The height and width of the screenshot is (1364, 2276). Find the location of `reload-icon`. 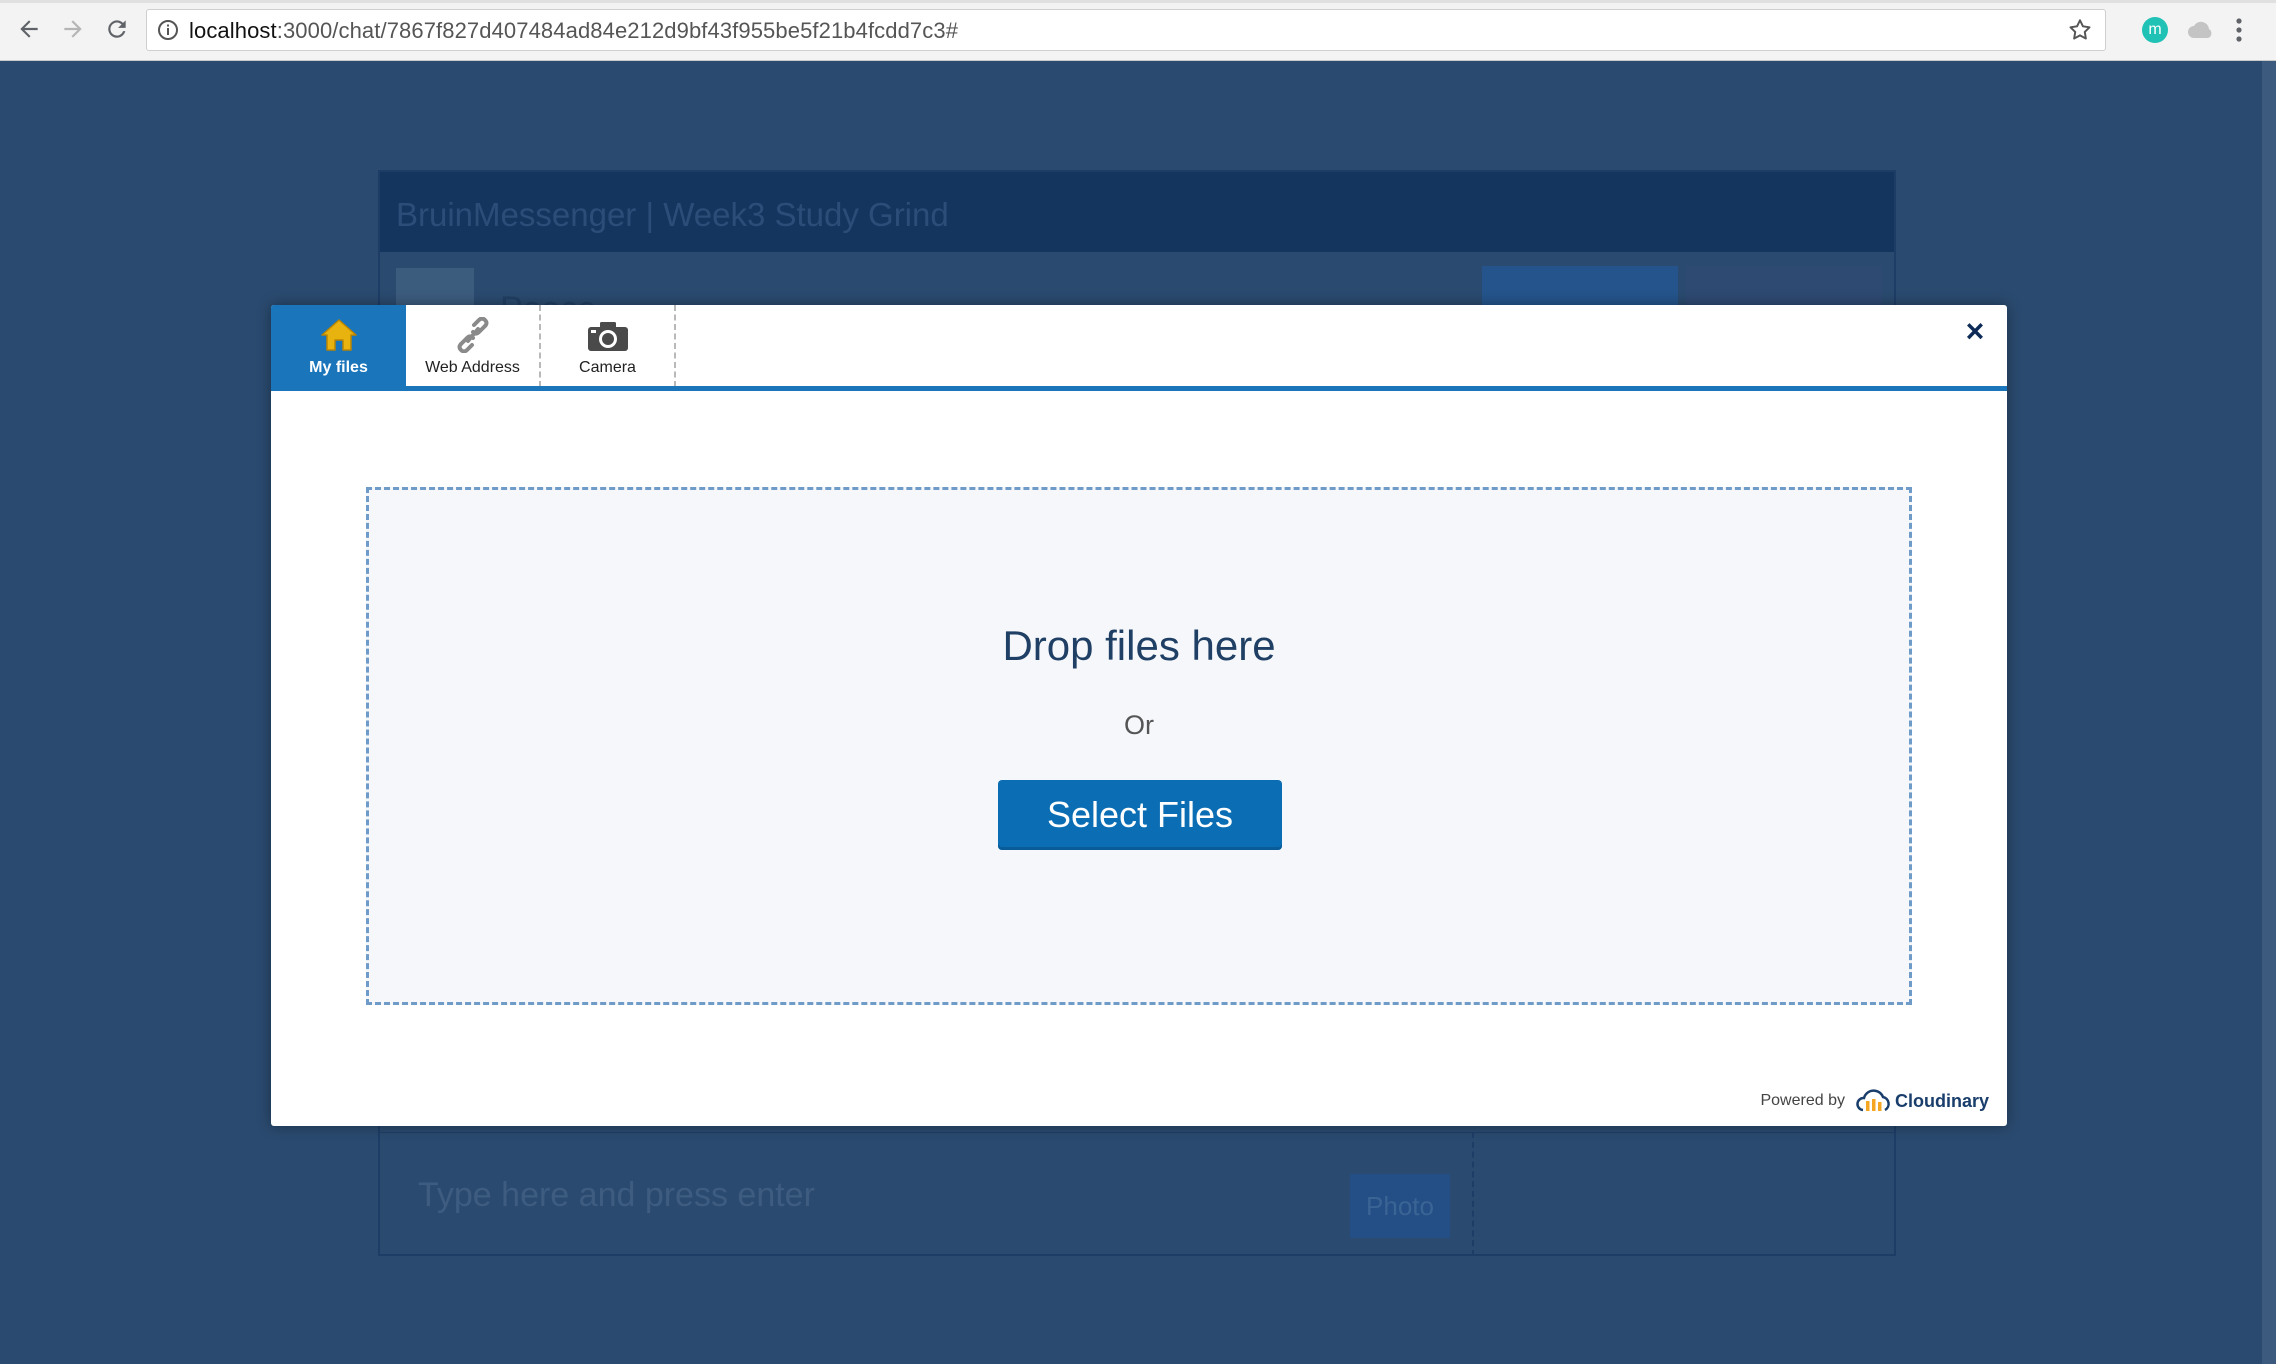

reload-icon is located at coordinates (117, 29).